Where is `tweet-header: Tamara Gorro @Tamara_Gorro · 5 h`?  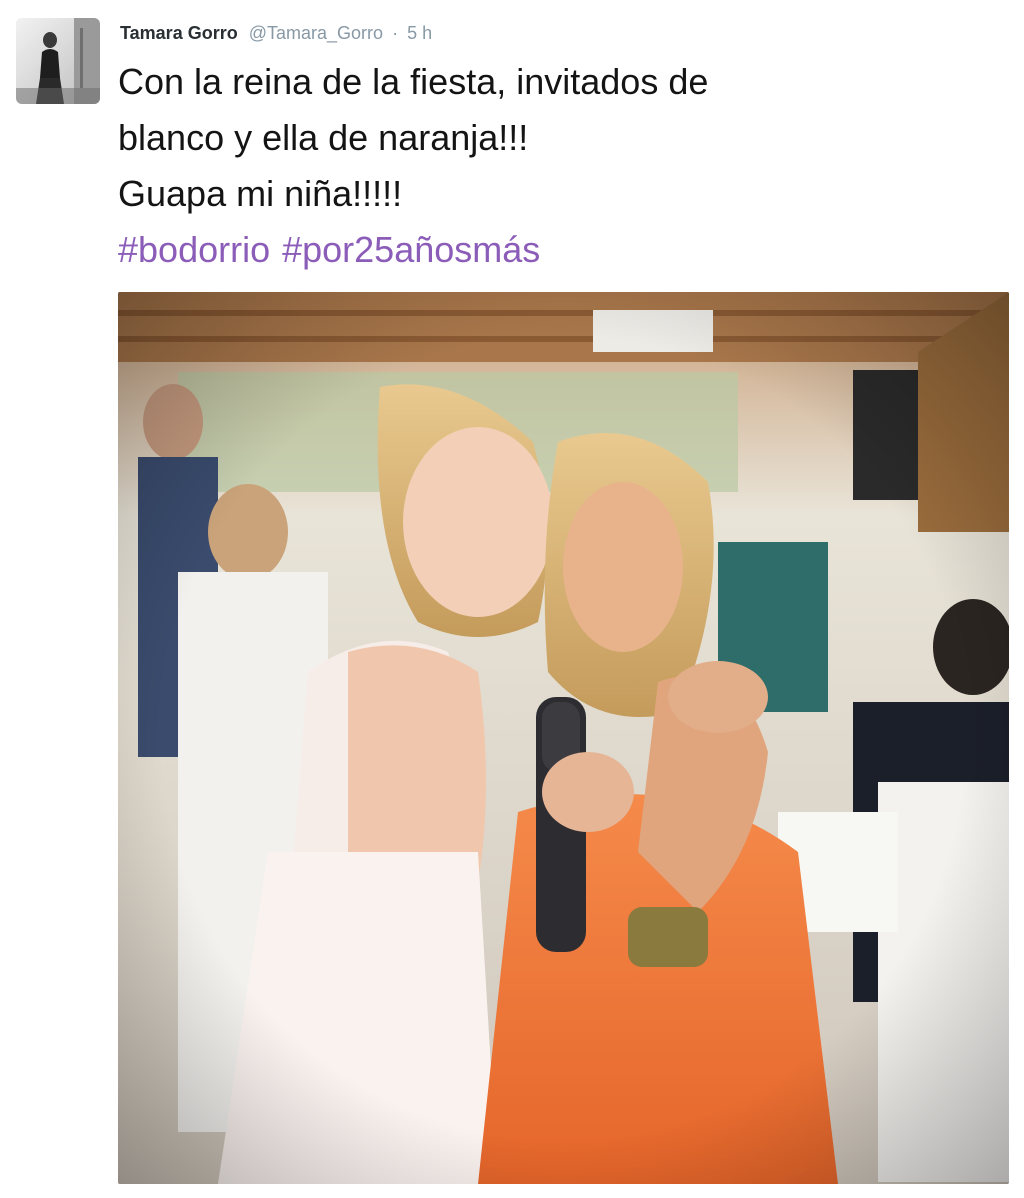
tweet-header: Tamara Gorro @Tamara_Gorro · 5 h is located at coordinates (276, 33).